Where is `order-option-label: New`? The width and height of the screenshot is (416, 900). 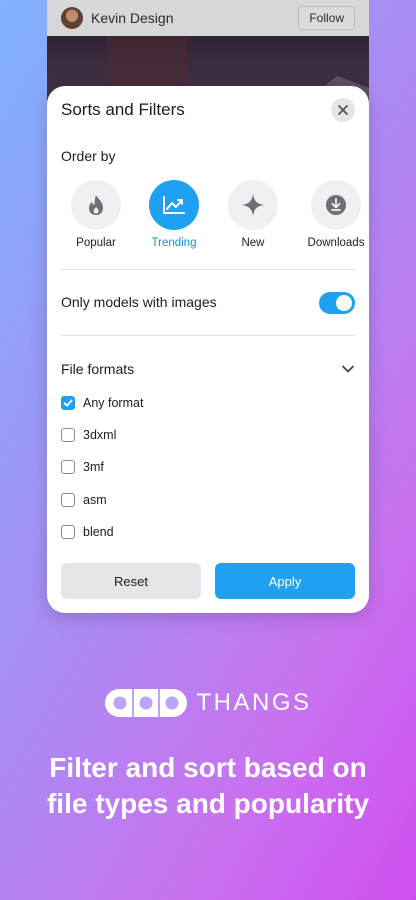
order-option-label: New is located at coordinates (253, 243).